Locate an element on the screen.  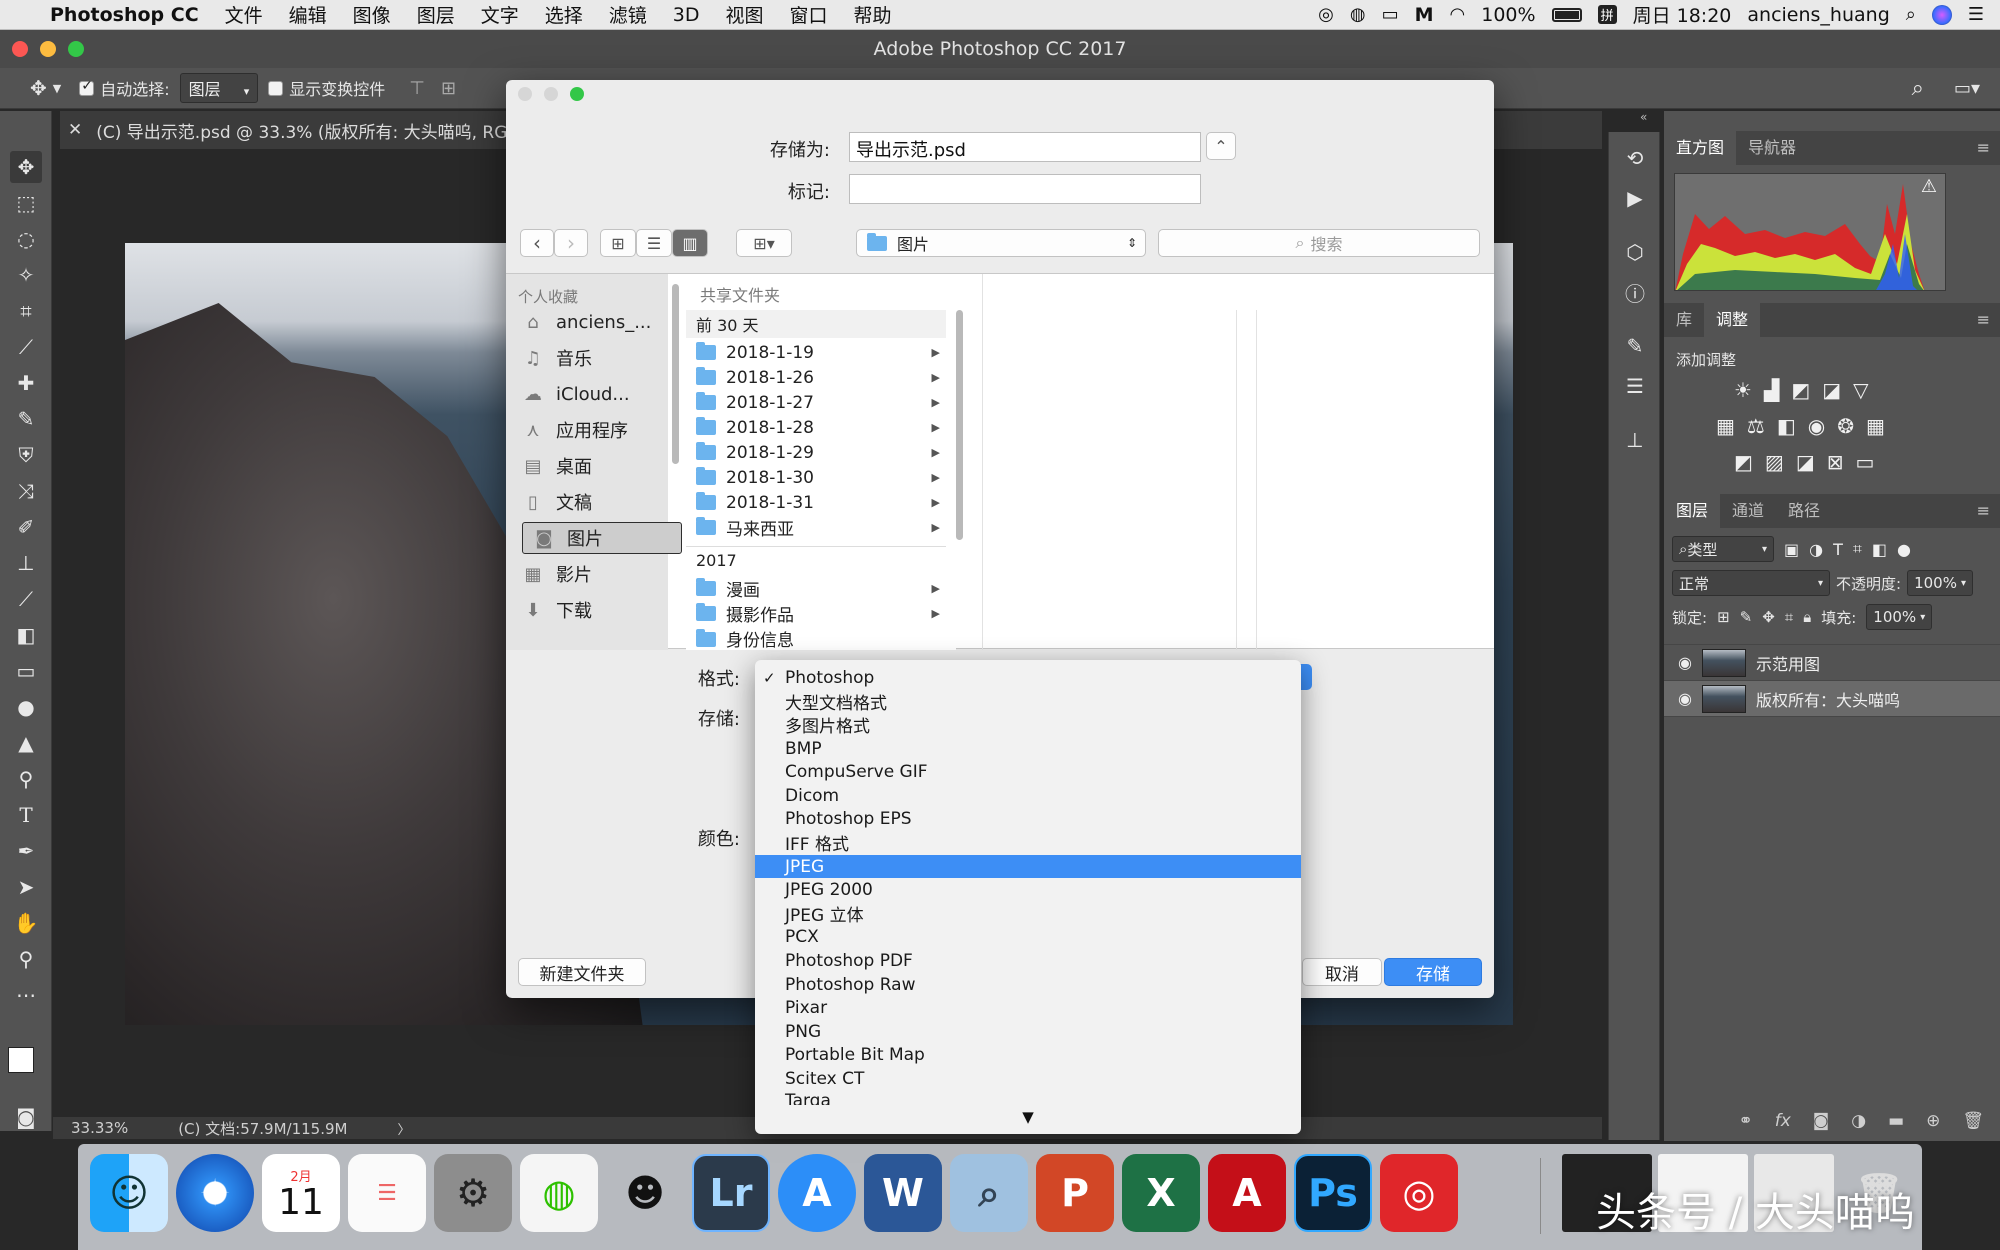
opacity-input: 100% ▾ is located at coordinates (1940, 583).